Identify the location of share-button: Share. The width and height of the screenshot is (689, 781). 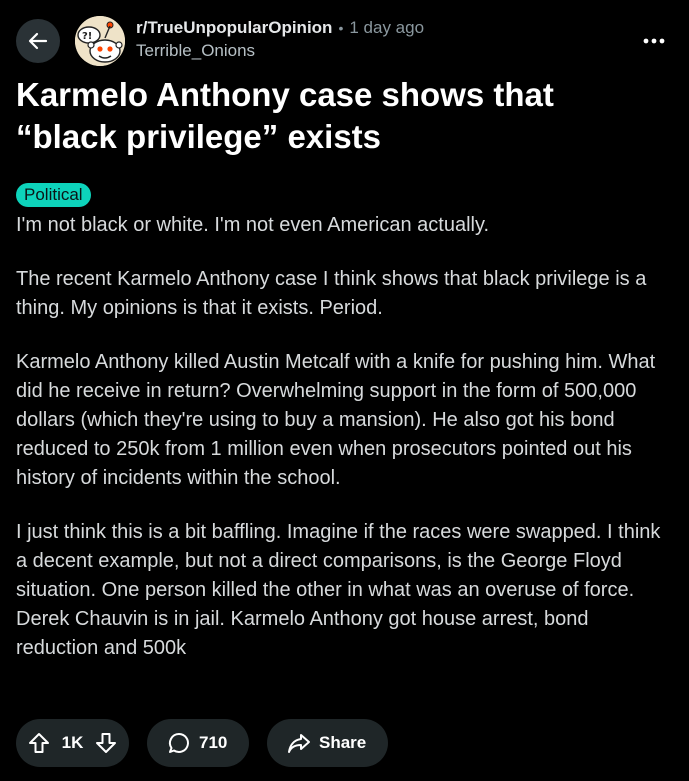
(327, 743).